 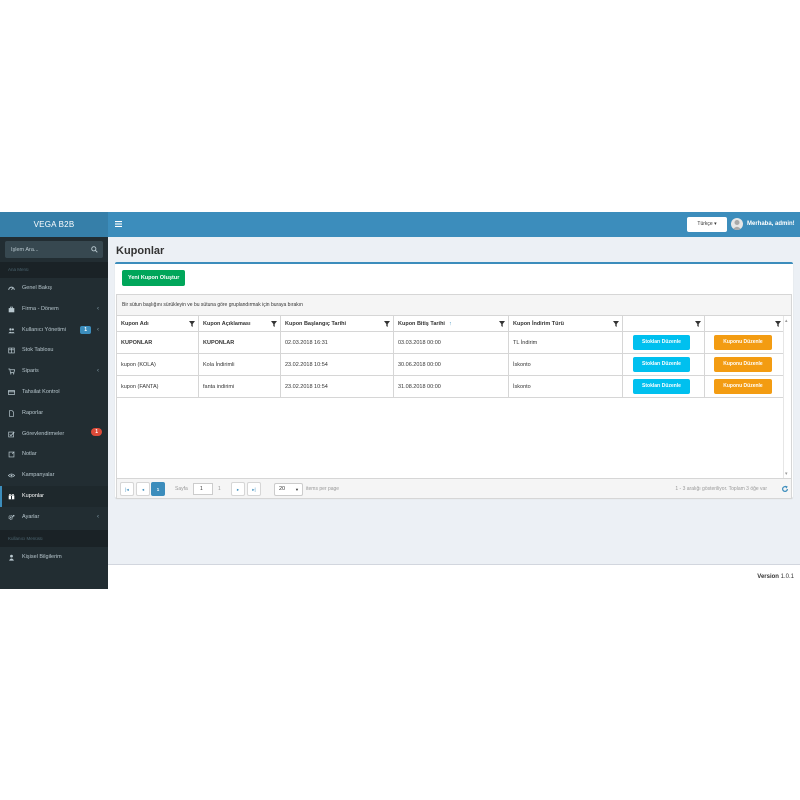 I want to click on sidebar-item-raporlar: Raporlar, so click(x=54, y=413).